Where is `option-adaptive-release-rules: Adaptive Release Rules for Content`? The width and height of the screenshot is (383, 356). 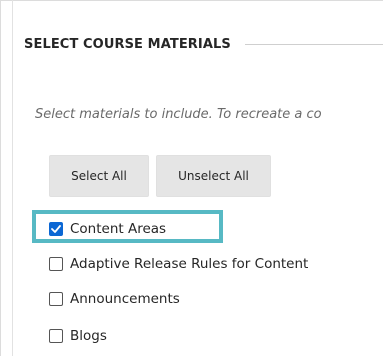 option-adaptive-release-rules: Adaptive Release Rules for Content is located at coordinates (170, 264).